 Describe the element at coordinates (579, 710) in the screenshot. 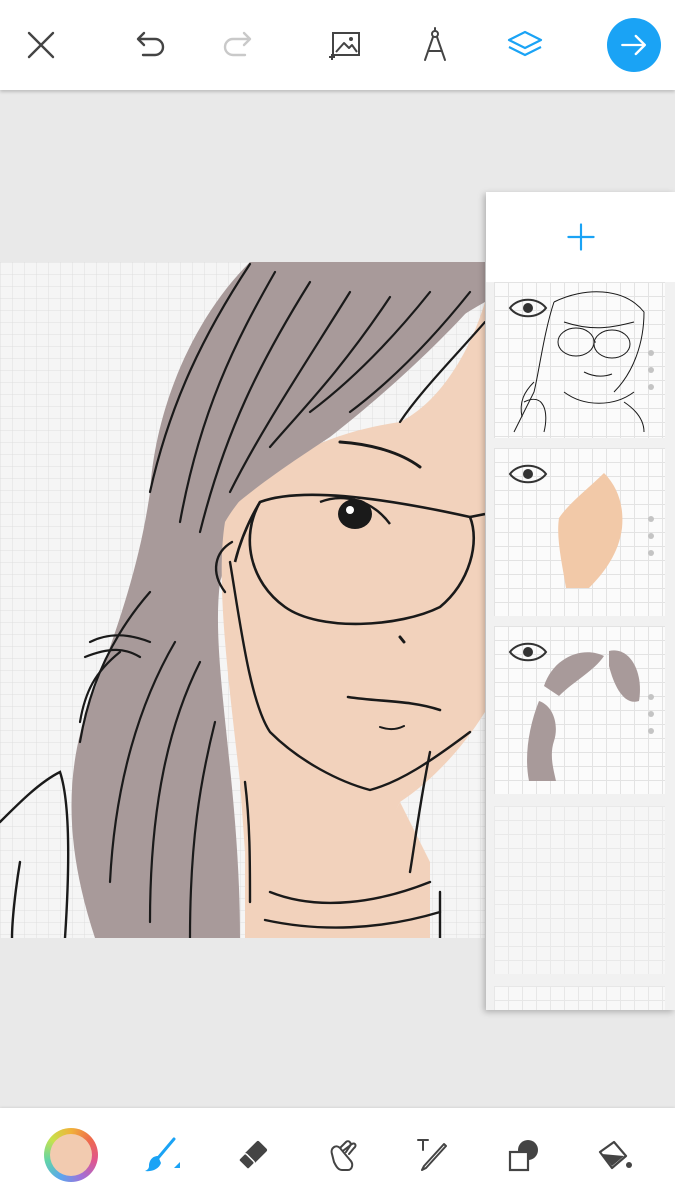

I see `layer-item-hair-color` at that location.